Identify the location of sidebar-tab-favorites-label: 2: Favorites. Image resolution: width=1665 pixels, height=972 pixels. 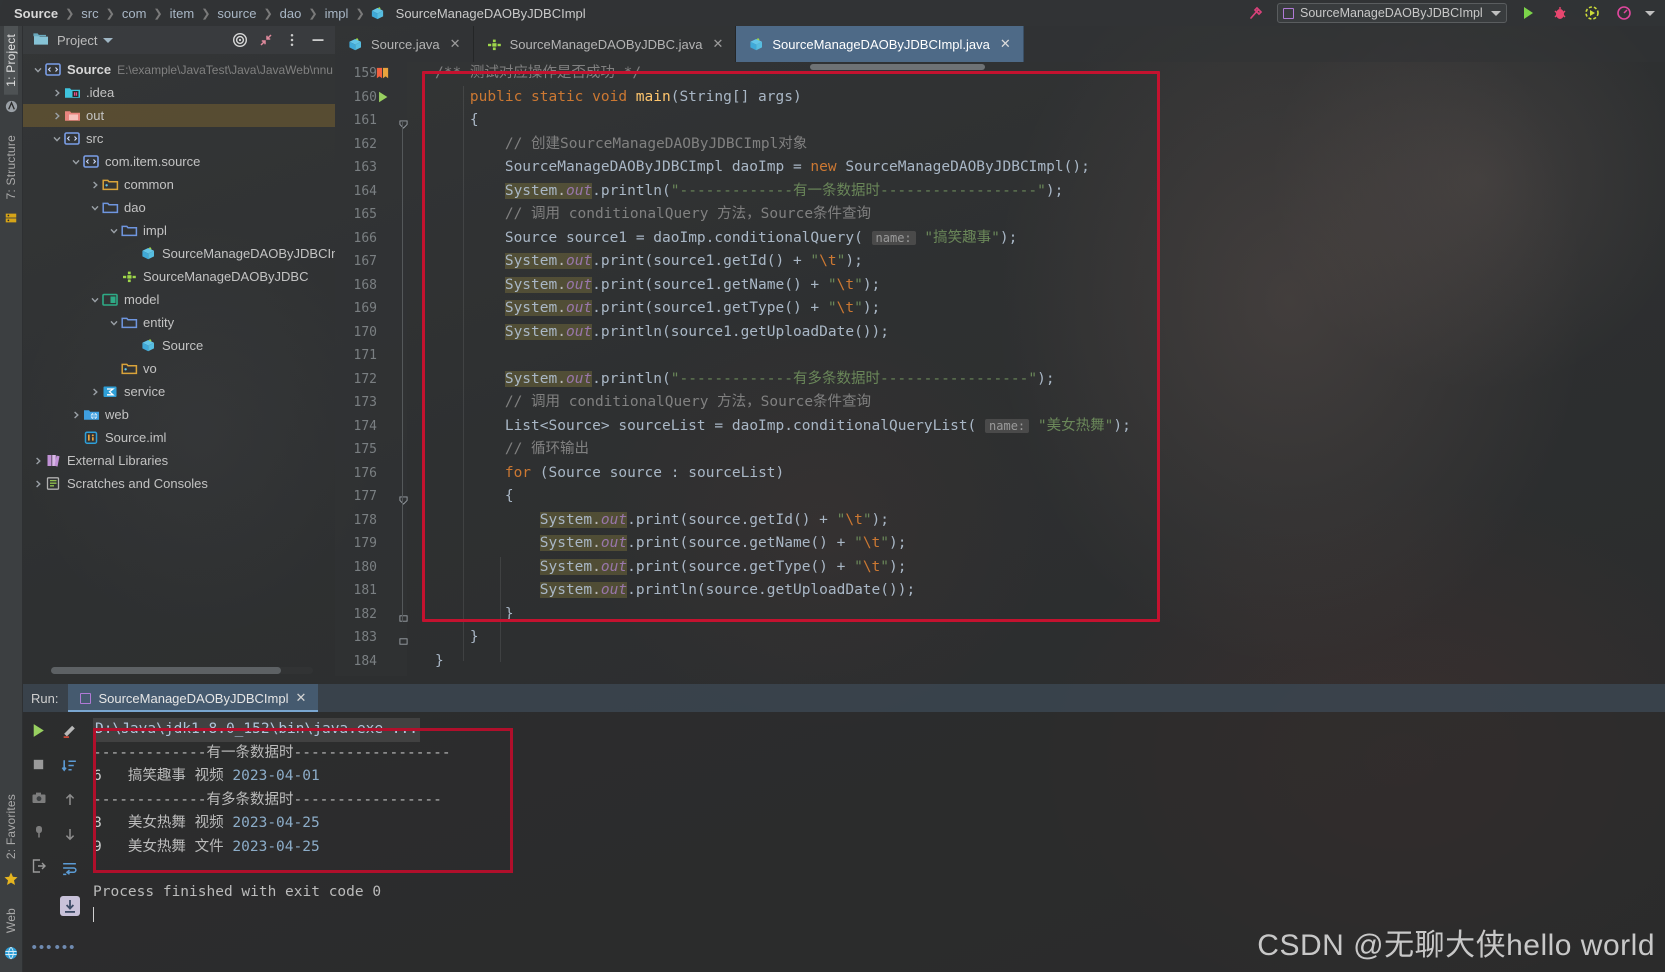
(11, 826).